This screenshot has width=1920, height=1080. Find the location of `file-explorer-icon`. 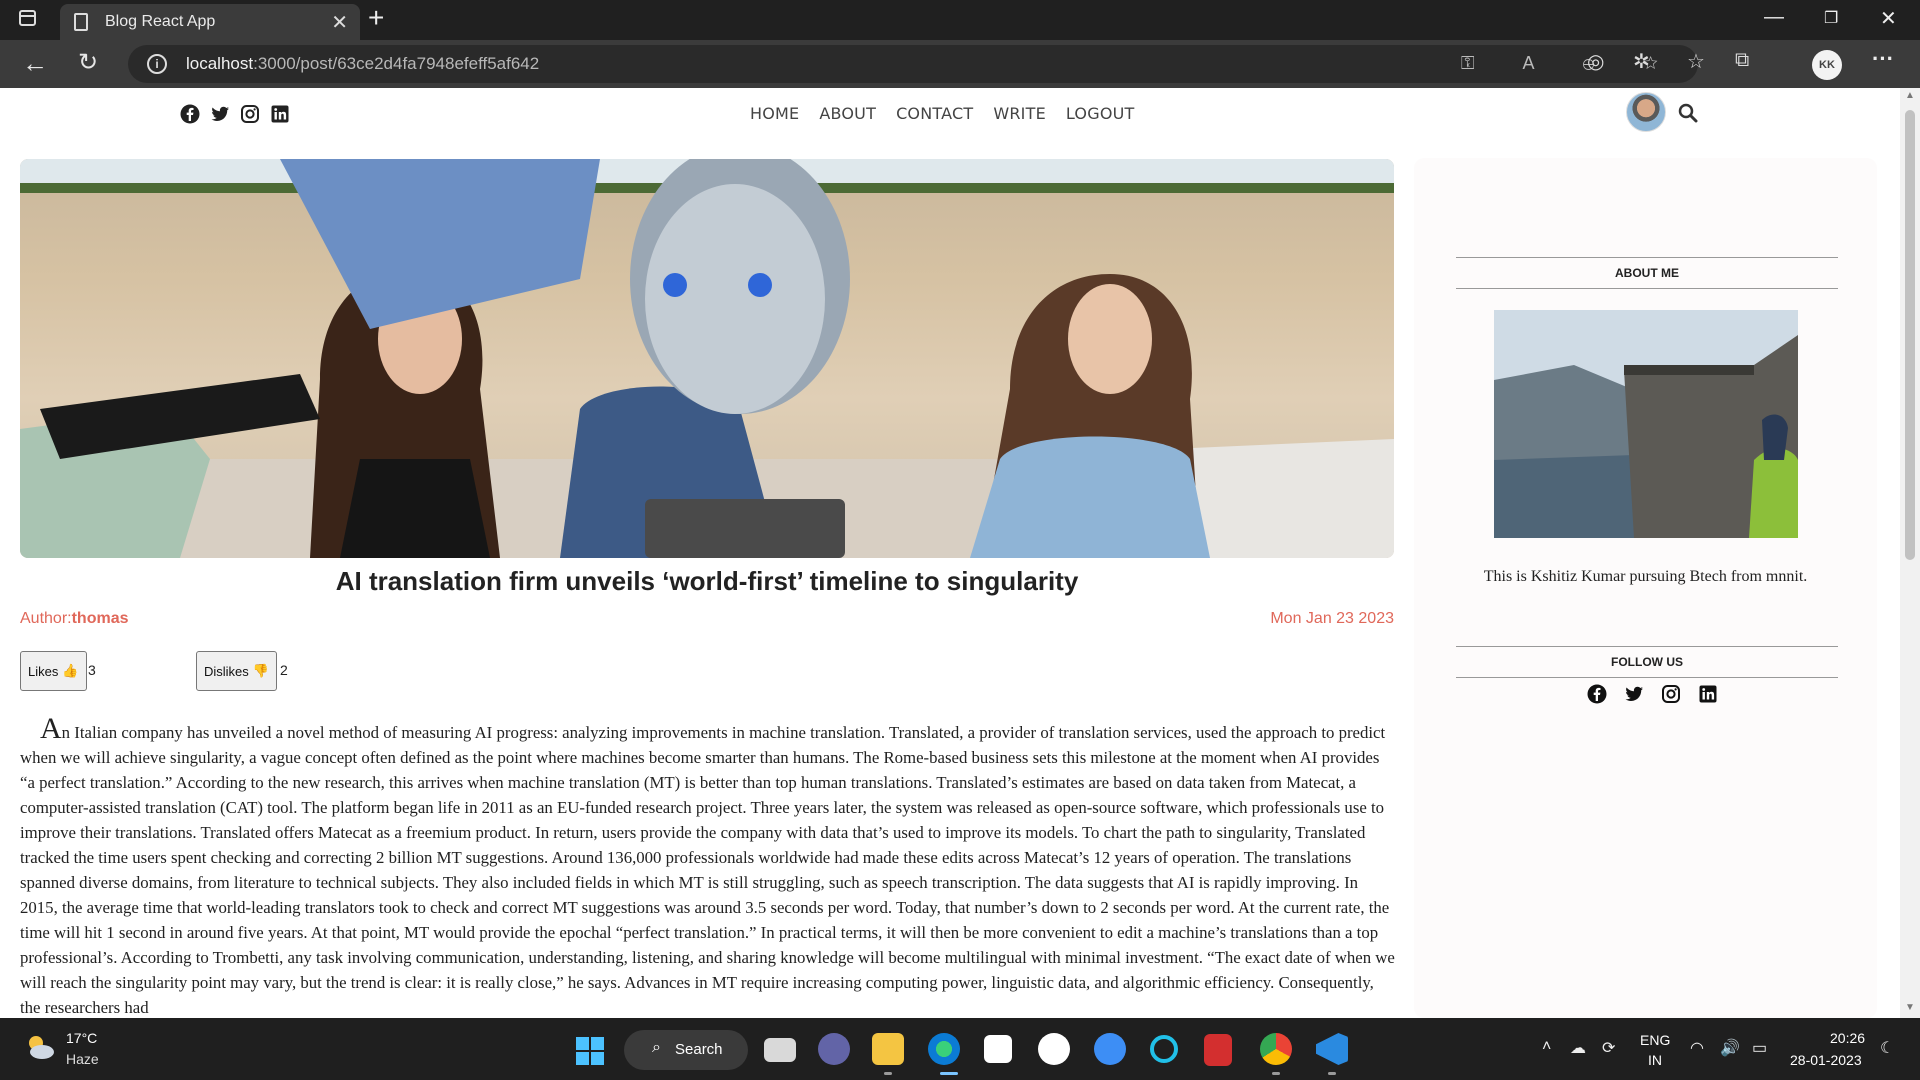

file-explorer-icon is located at coordinates (888, 1049).